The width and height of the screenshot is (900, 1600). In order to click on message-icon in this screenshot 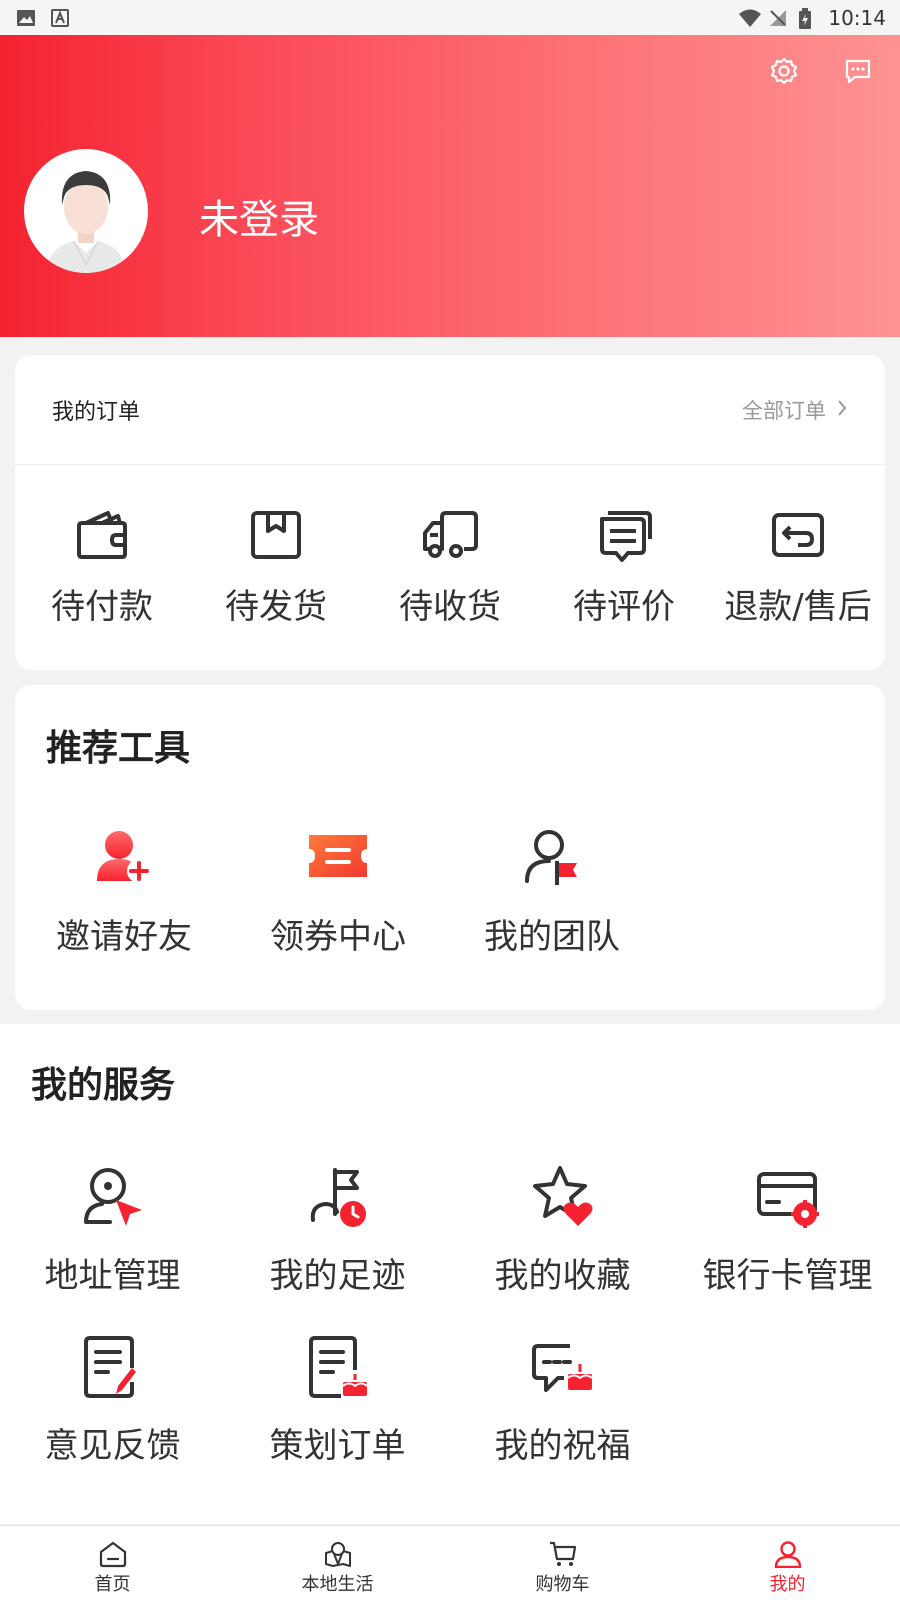, I will do `click(858, 73)`.